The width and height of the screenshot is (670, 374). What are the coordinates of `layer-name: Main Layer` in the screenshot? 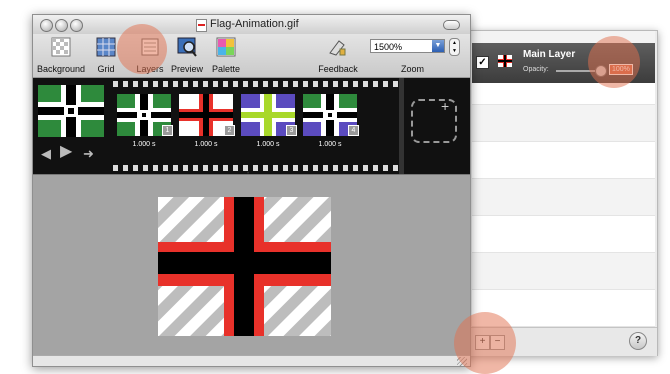 It's located at (549, 54).